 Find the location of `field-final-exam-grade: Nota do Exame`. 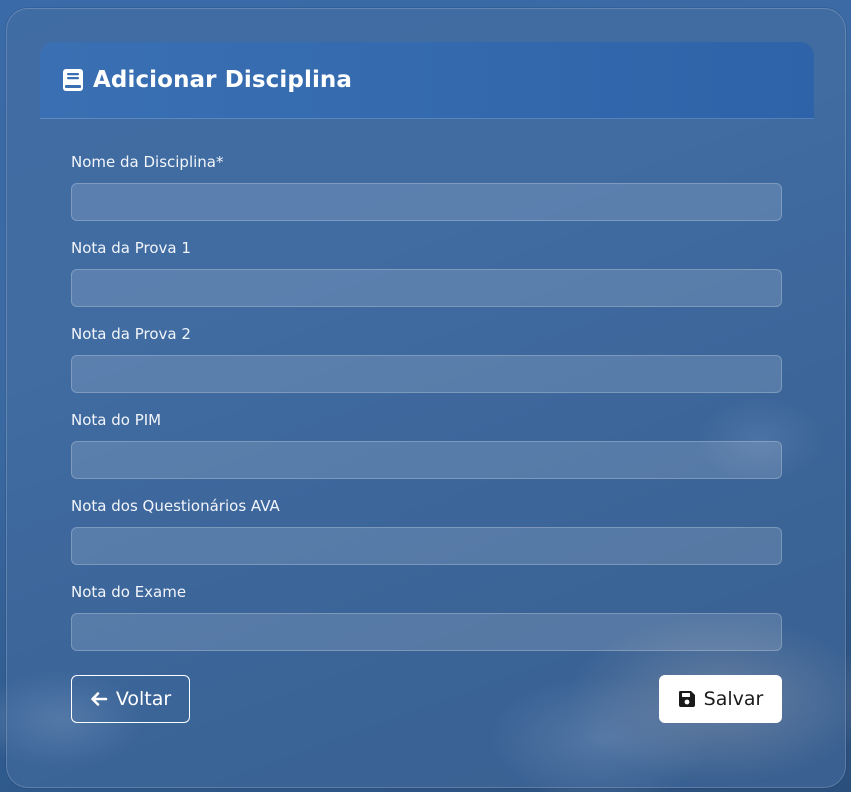

field-final-exam-grade: Nota do Exame is located at coordinates (426, 615).